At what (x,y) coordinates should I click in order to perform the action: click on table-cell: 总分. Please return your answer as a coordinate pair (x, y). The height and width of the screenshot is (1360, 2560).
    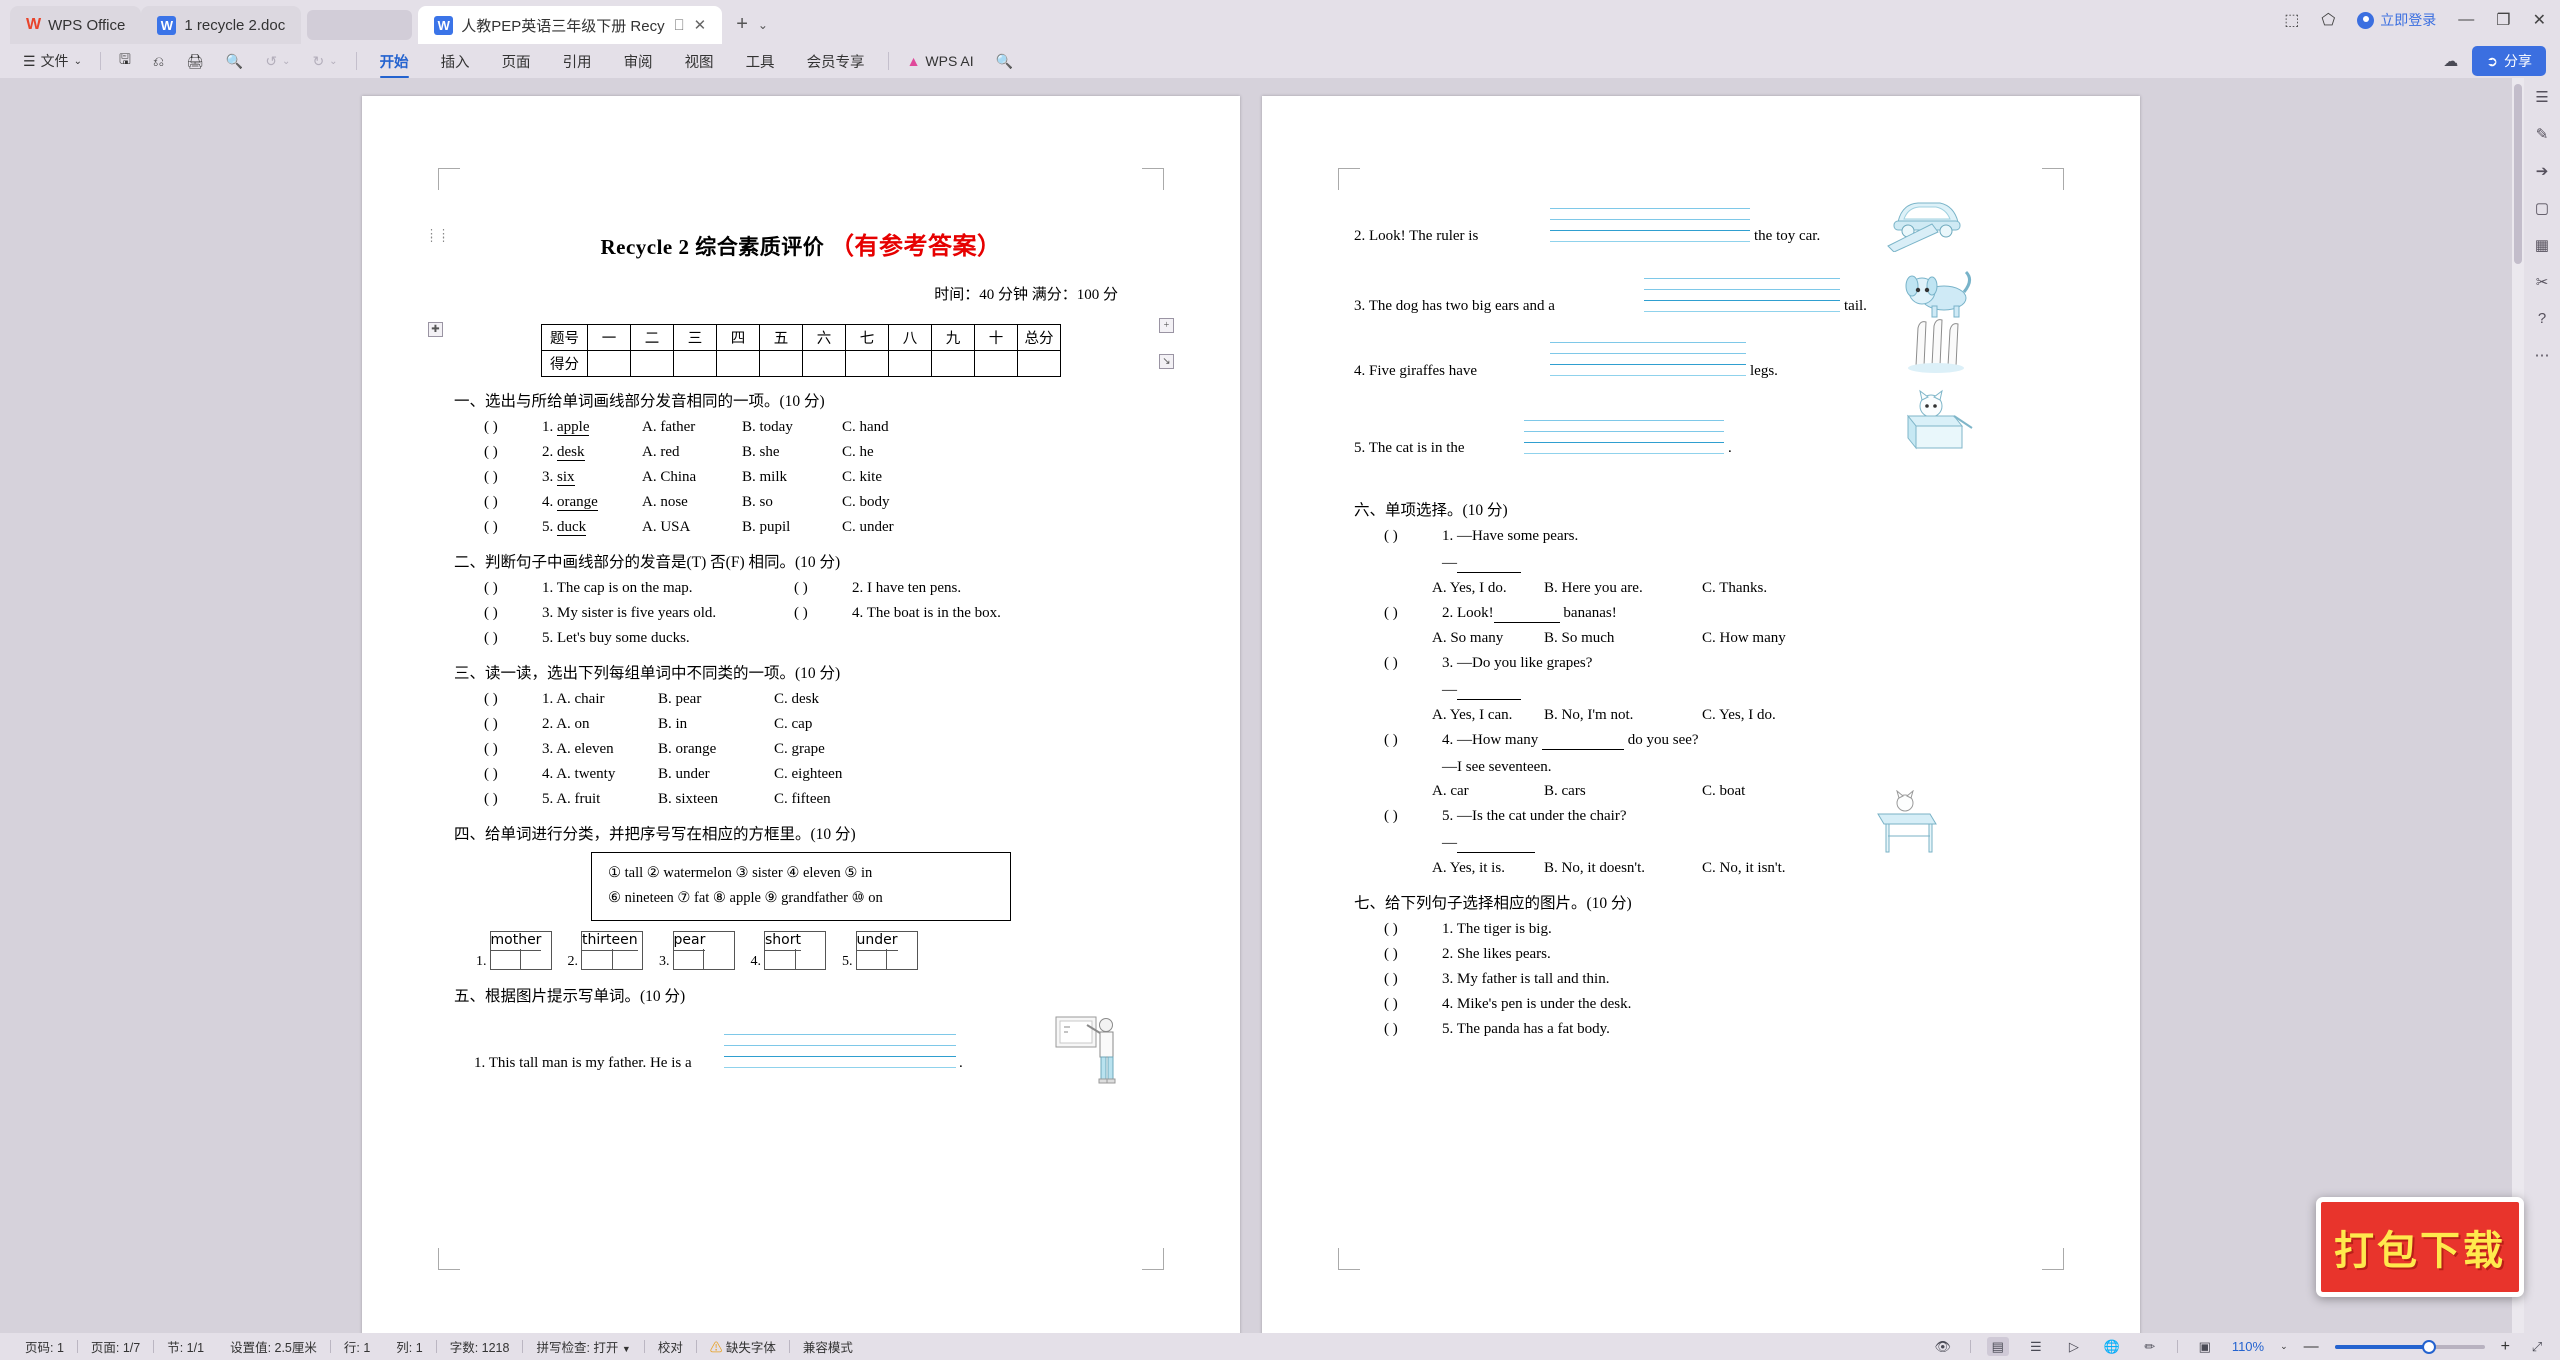
    Looking at the image, I should click on (1039, 337).